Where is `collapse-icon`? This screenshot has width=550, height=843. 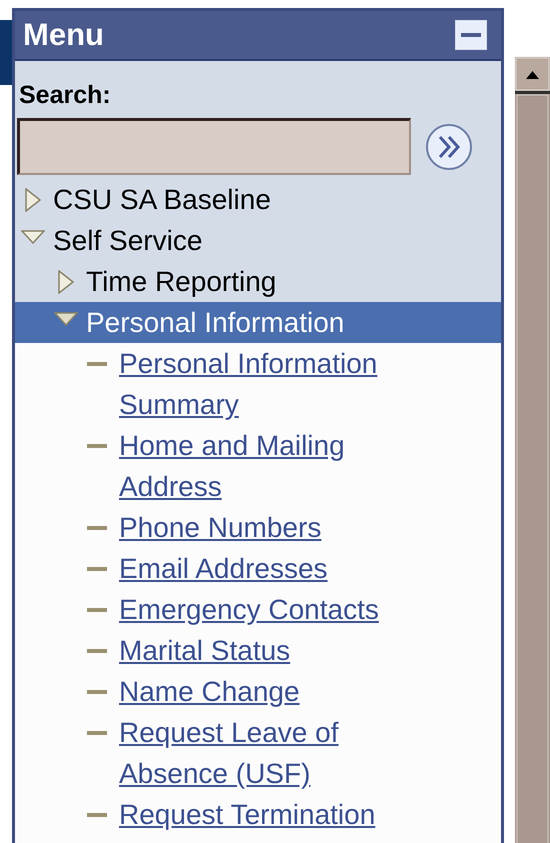 collapse-icon is located at coordinates (471, 35).